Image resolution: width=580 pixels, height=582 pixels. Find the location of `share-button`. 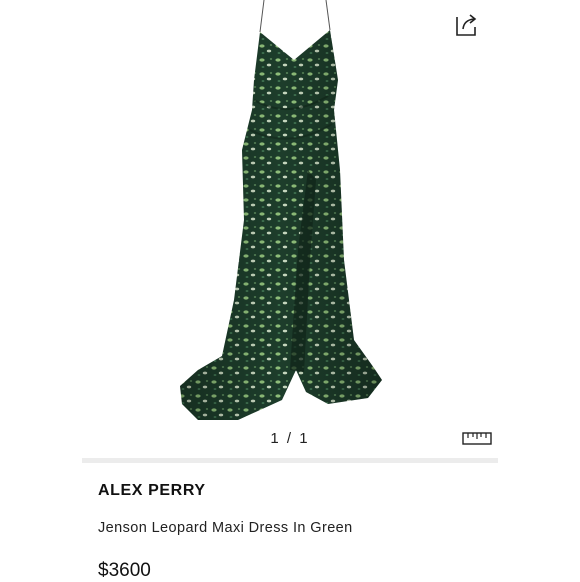

share-button is located at coordinates (467, 25).